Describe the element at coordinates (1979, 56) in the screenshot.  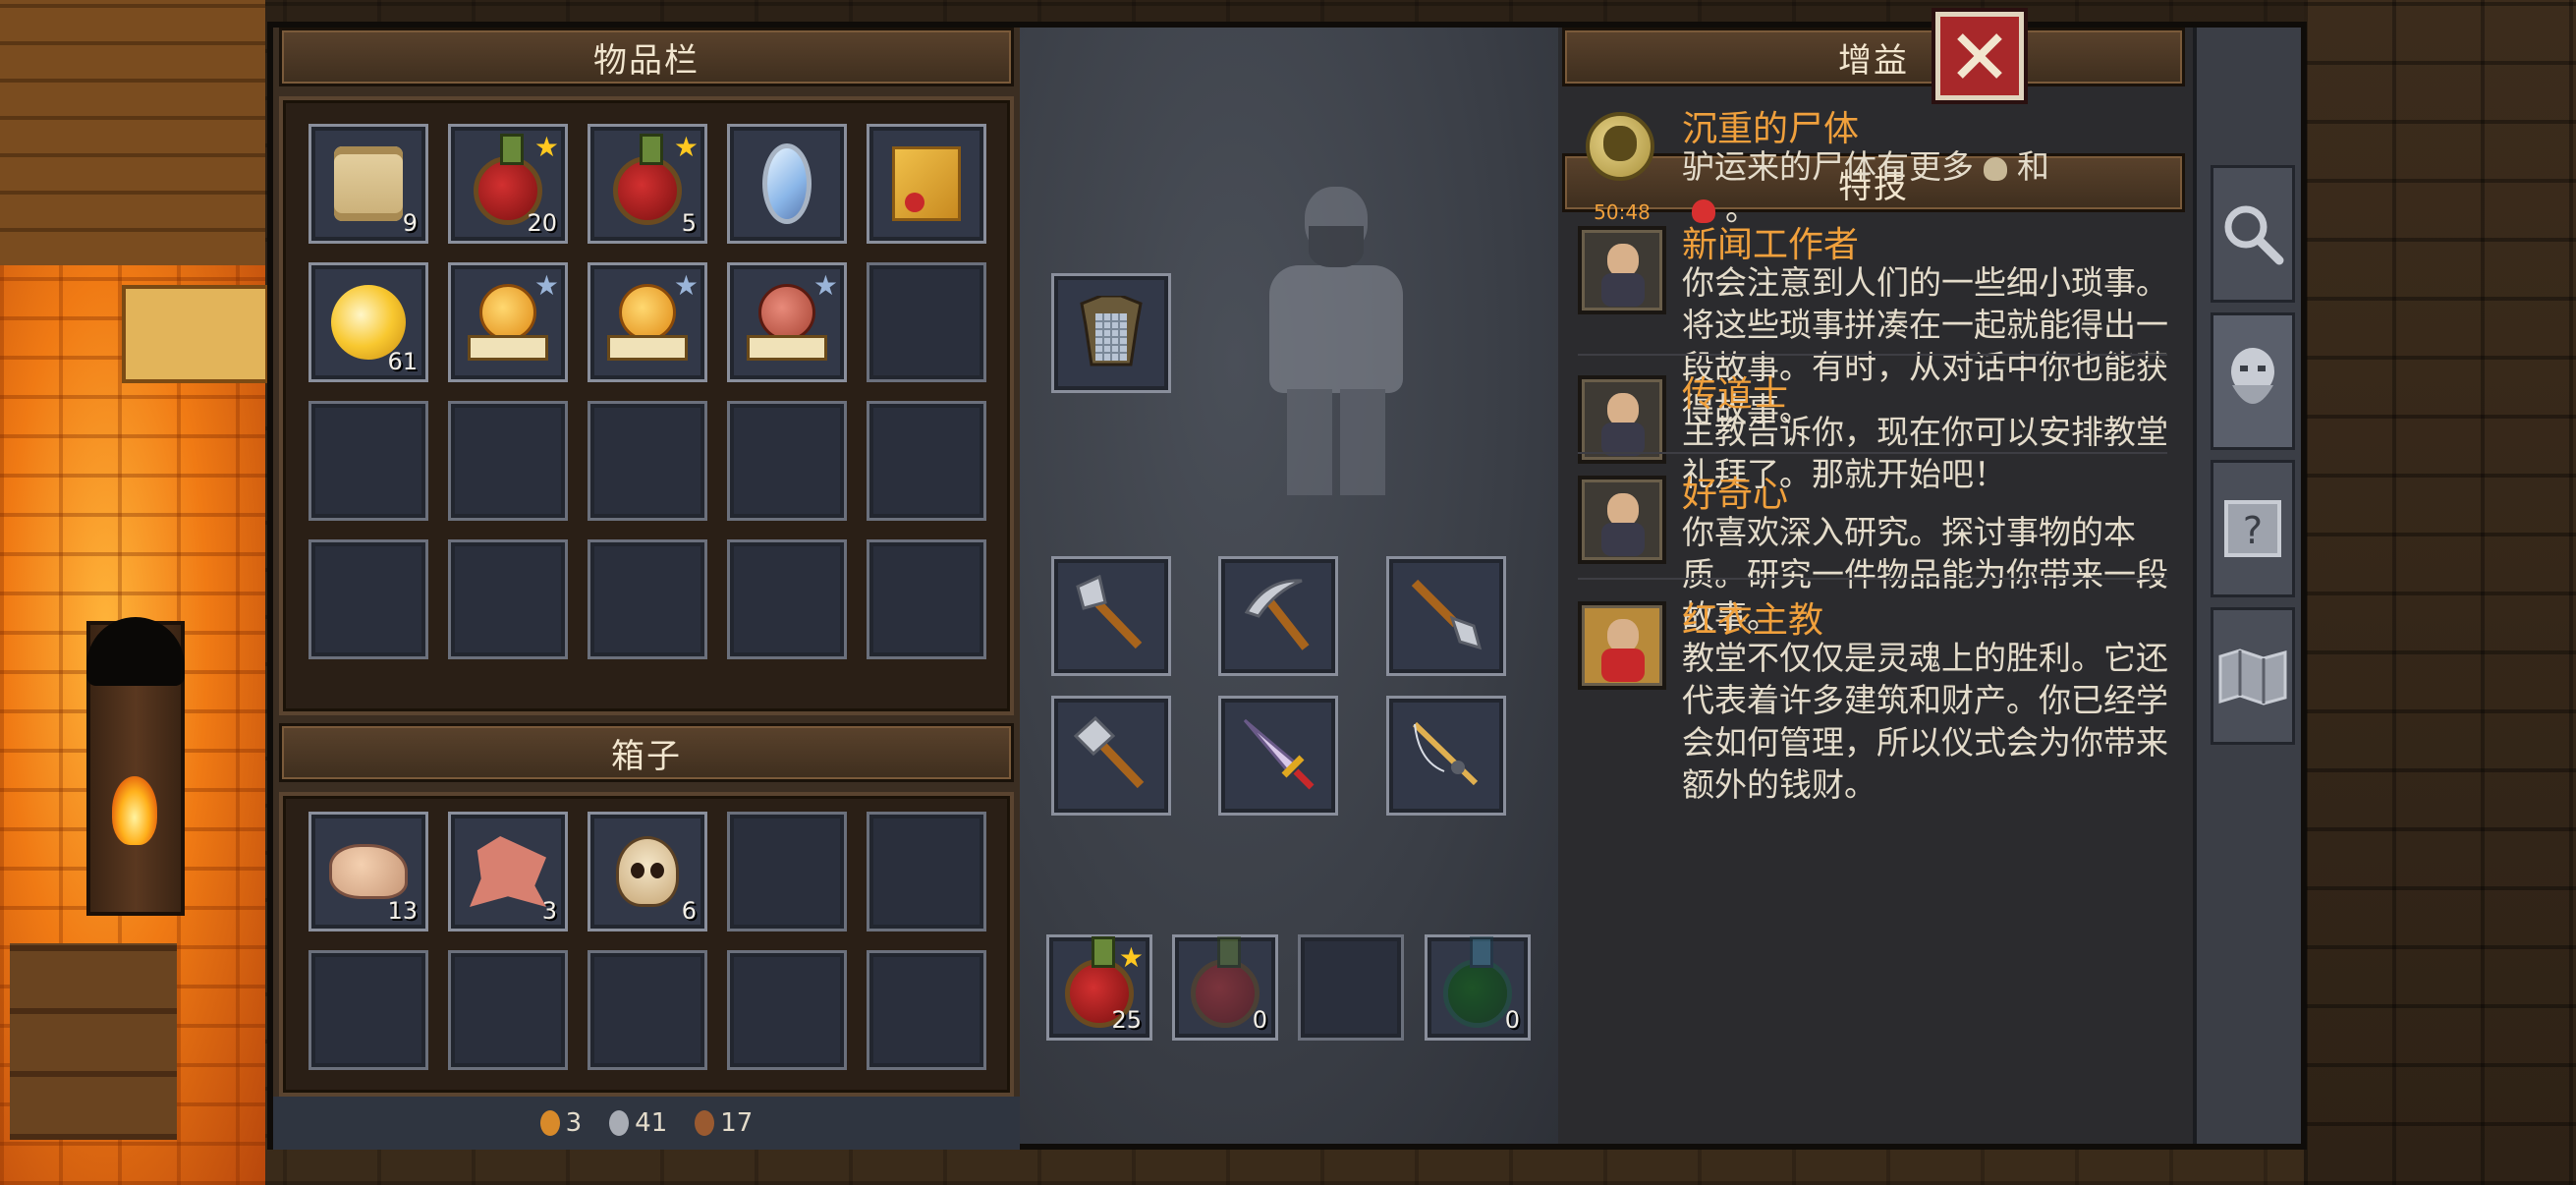
I see `close-button` at that location.